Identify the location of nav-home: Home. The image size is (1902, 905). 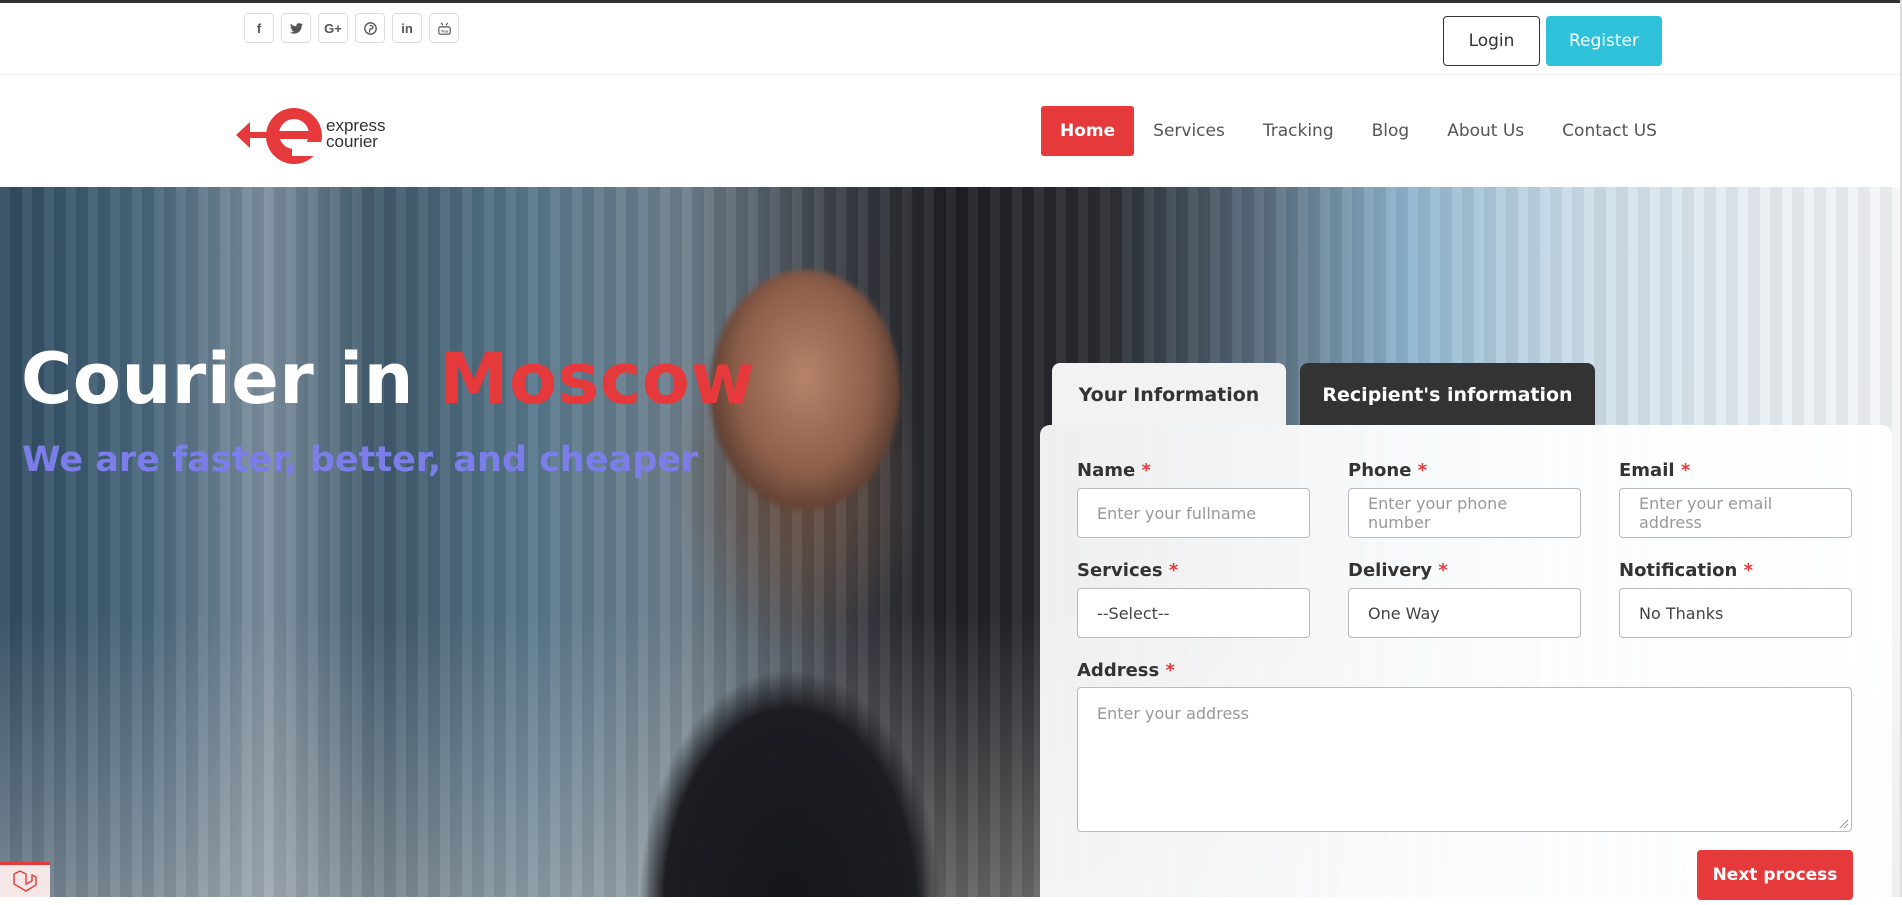
(1088, 131).